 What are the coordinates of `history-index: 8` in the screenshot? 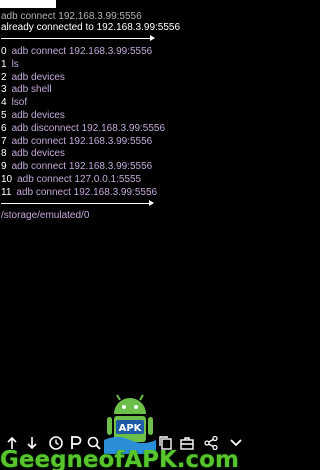 It's located at (4, 154).